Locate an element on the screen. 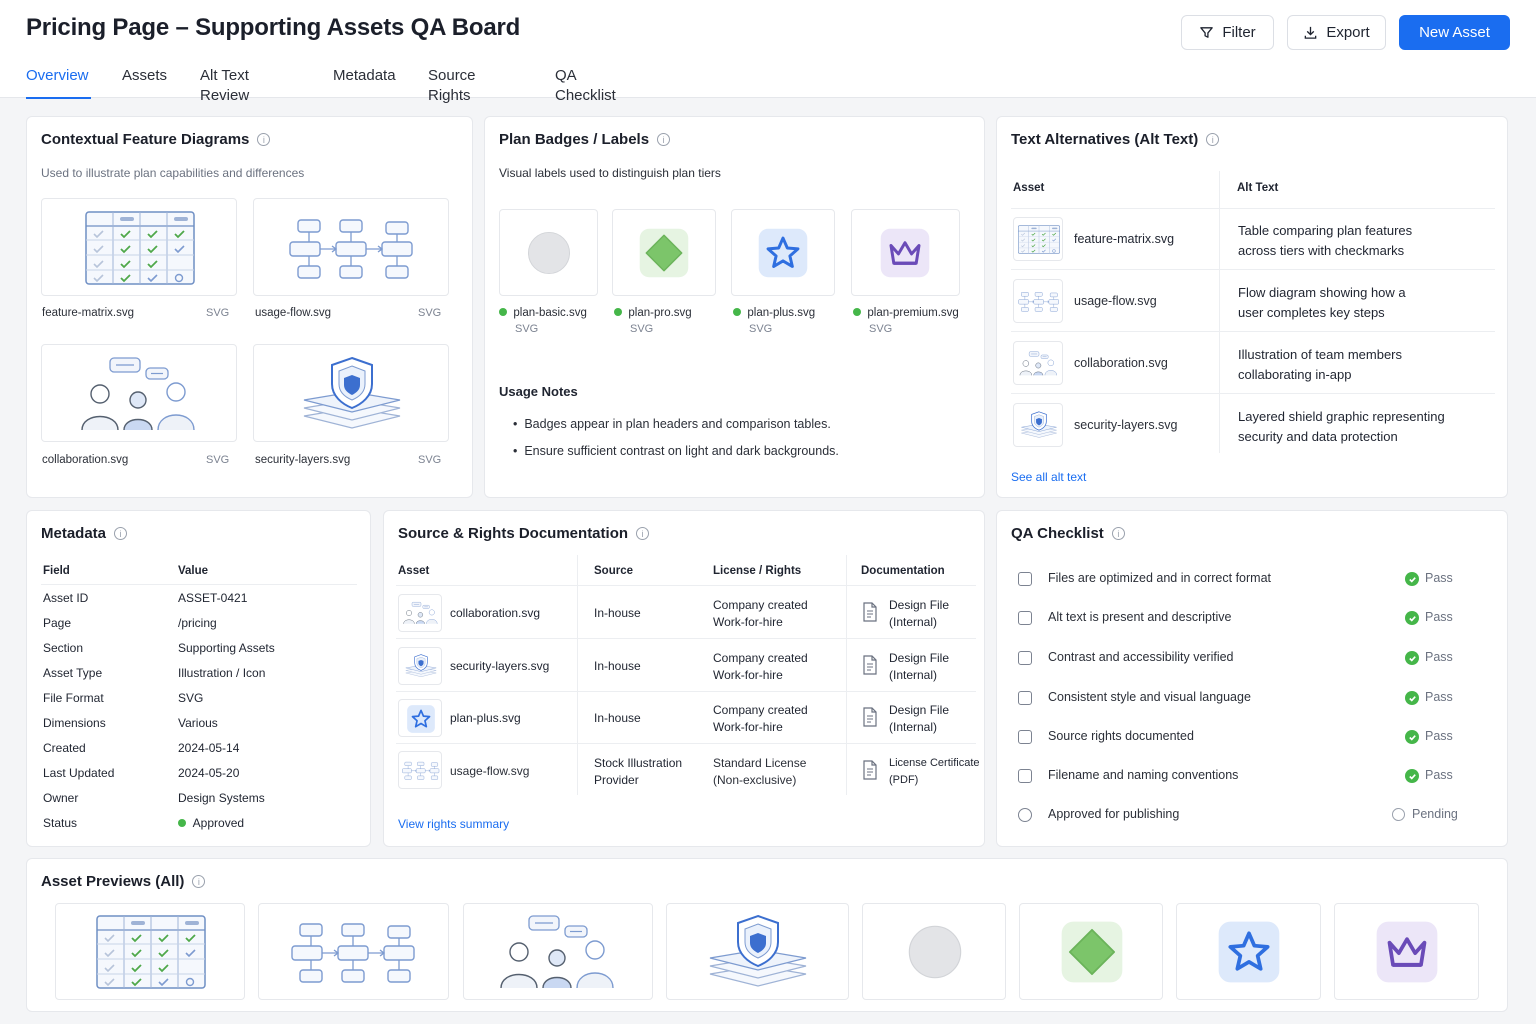  metadata-value: SVG is located at coordinates (191, 698).